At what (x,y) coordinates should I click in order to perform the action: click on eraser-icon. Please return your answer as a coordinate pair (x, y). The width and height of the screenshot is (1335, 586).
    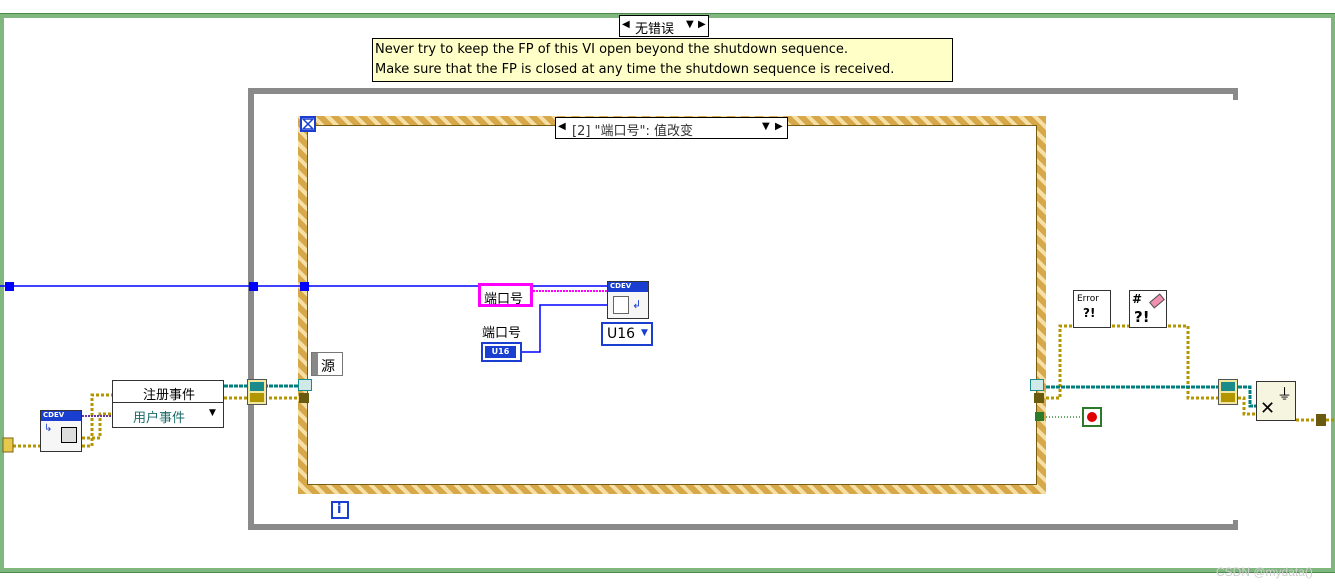
    Looking at the image, I should click on (1157, 301).